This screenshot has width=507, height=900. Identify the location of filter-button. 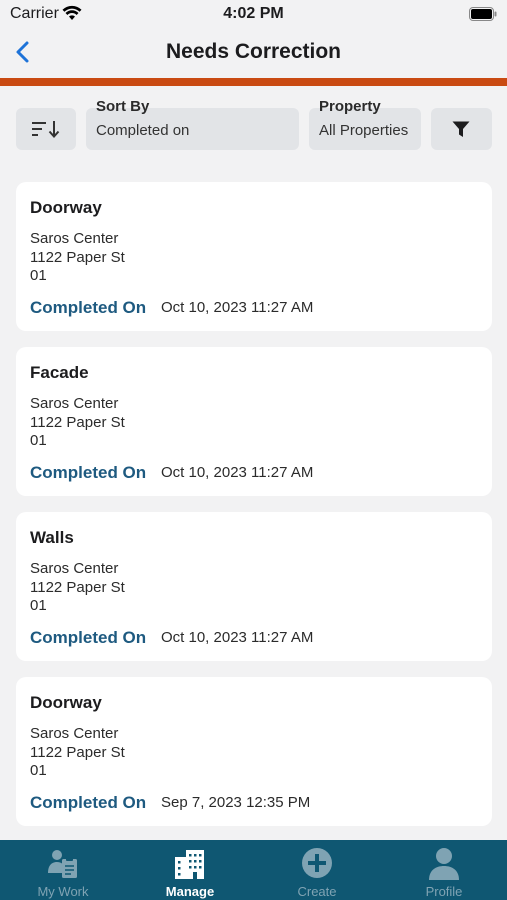
(461, 129).